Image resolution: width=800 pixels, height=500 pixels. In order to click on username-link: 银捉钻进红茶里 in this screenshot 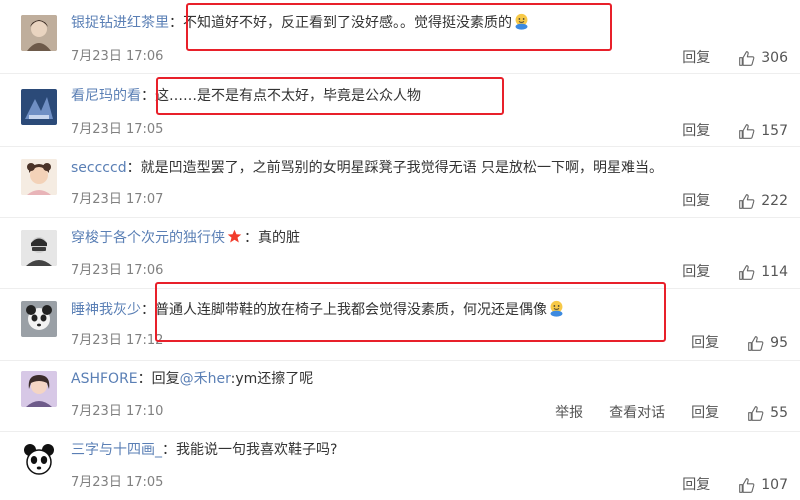, I will do `click(120, 23)`.